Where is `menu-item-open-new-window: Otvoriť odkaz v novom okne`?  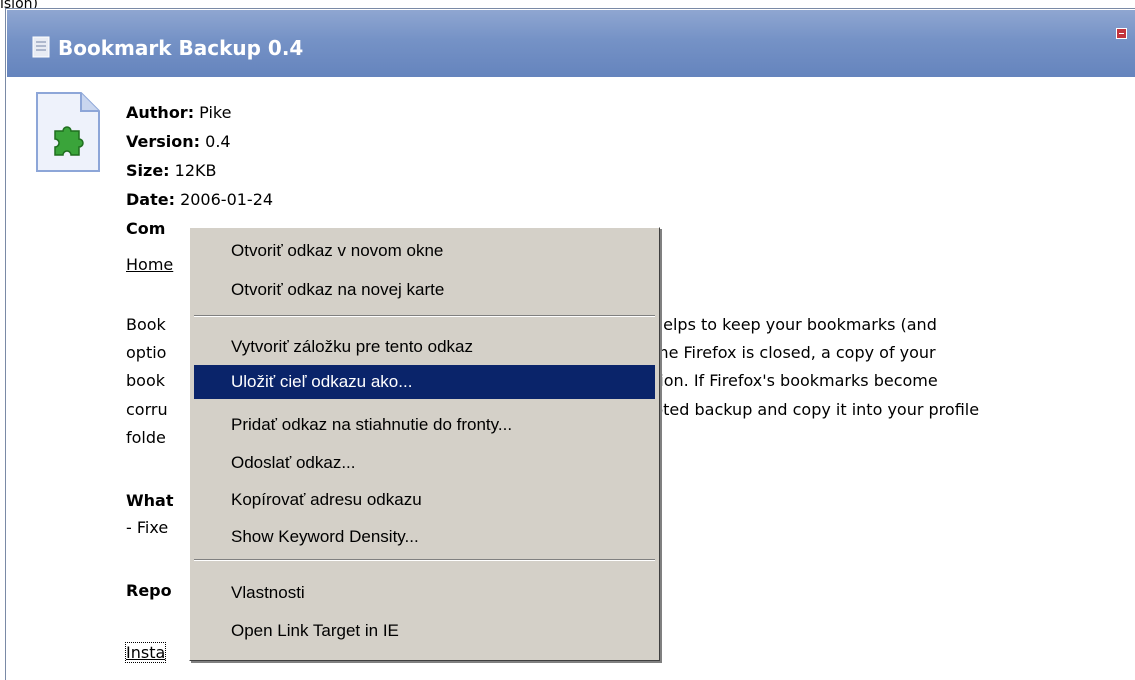
menu-item-open-new-window: Otvoriť odkaz v novom okne is located at coordinates (424, 251).